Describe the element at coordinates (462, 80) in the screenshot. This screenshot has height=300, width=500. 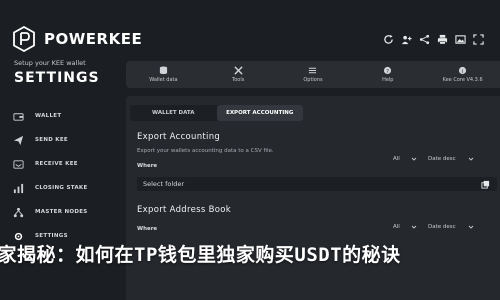
I see `tab-label: Kee Core V4.3.6` at that location.